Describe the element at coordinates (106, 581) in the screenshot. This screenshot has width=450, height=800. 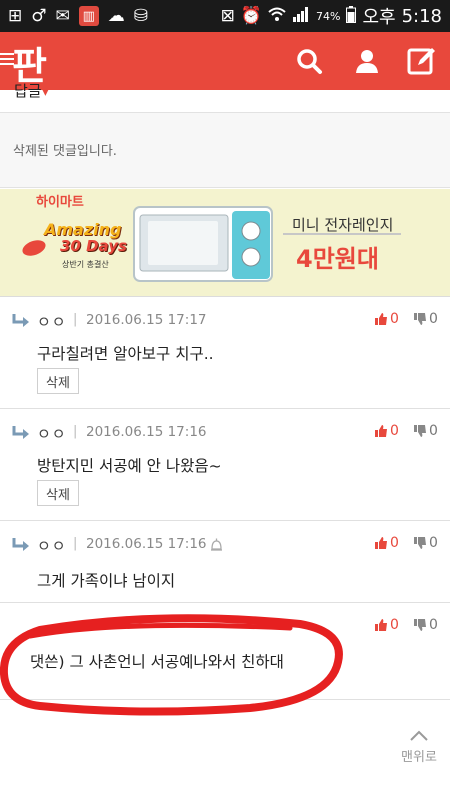
I see `comment-text: 그게 가족이냐 남이지` at that location.